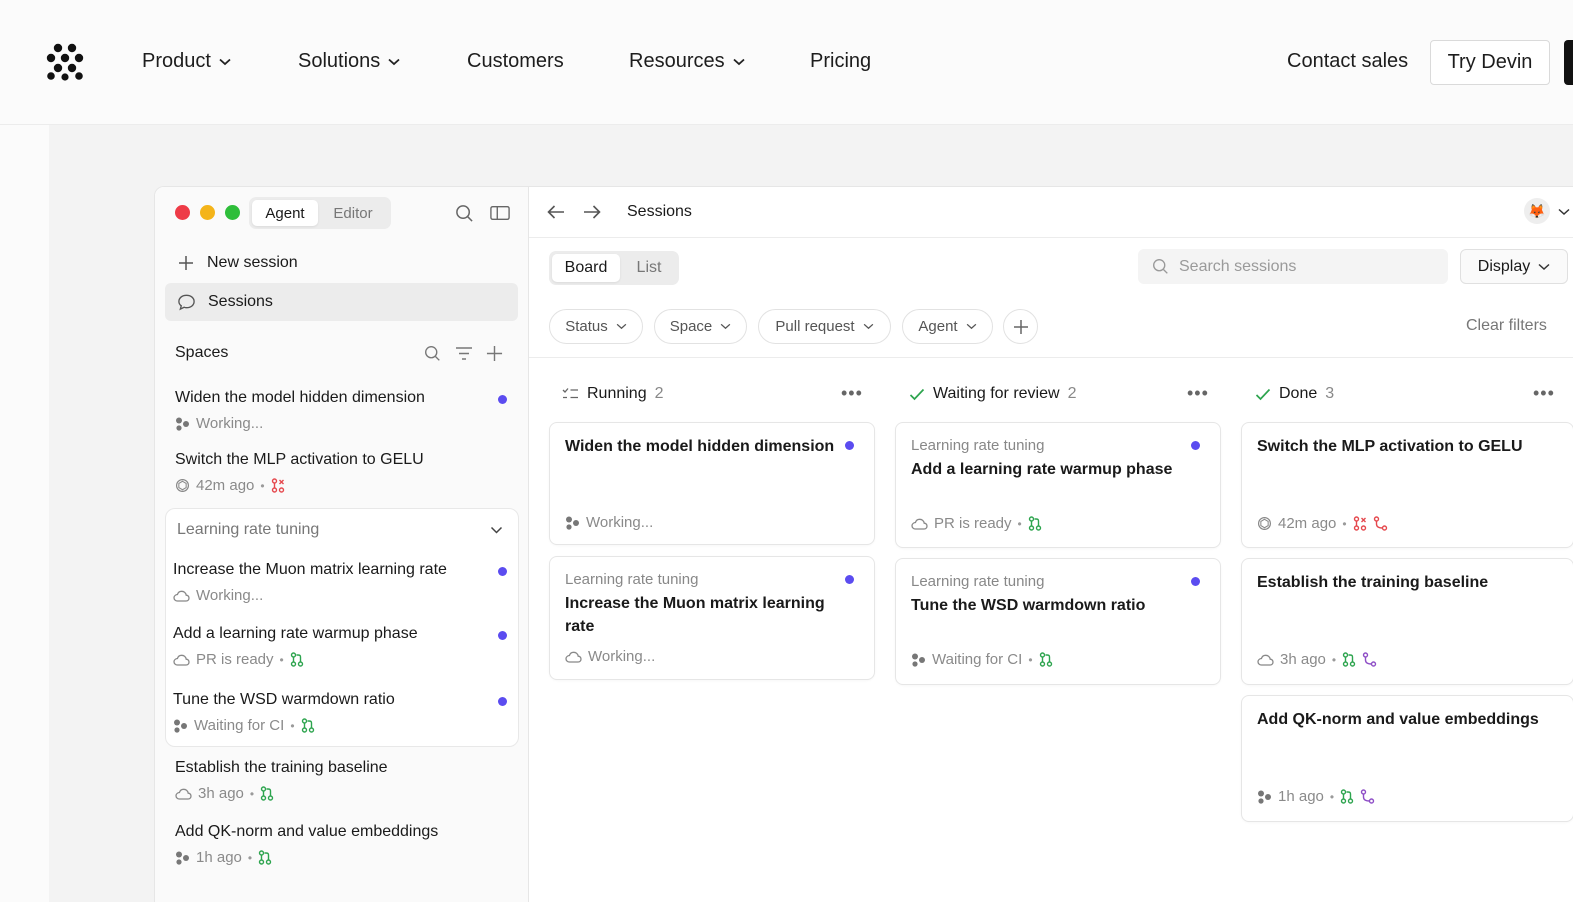  Describe the element at coordinates (295, 633) in the screenshot. I see `session-title: Add a learning rate warmup phase` at that location.